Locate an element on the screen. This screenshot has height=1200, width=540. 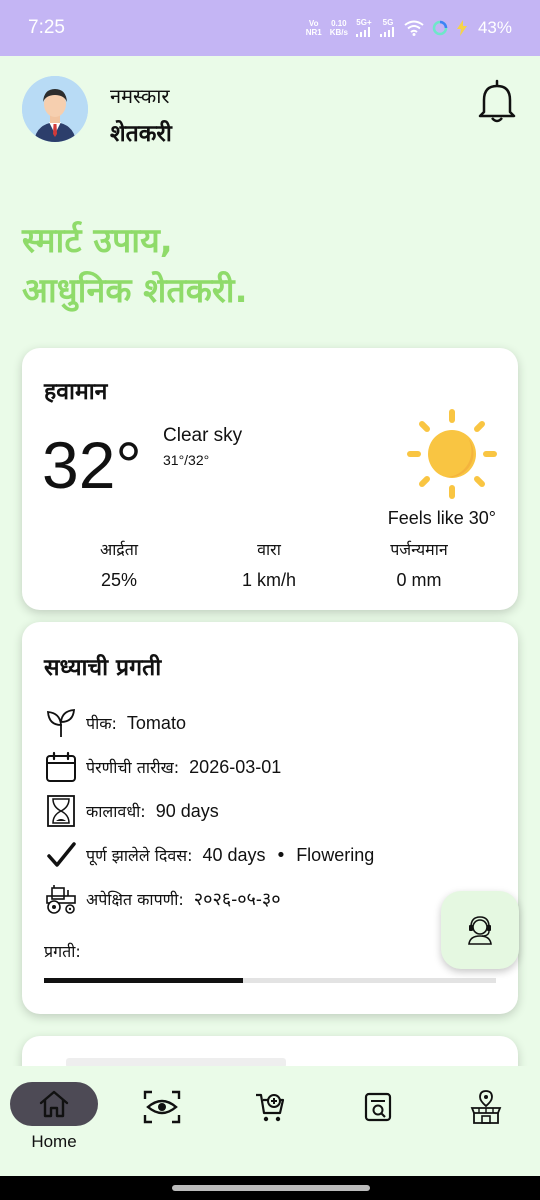
assistant-fab-button is located at coordinates (480, 930).